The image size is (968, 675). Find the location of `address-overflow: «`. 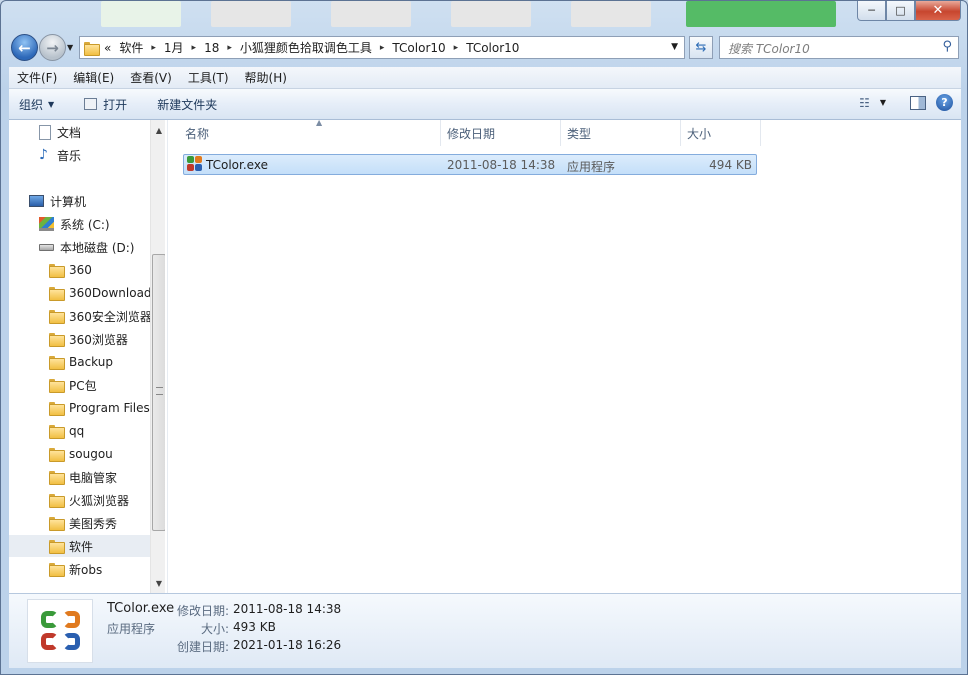

address-overflow: « is located at coordinates (107, 48).